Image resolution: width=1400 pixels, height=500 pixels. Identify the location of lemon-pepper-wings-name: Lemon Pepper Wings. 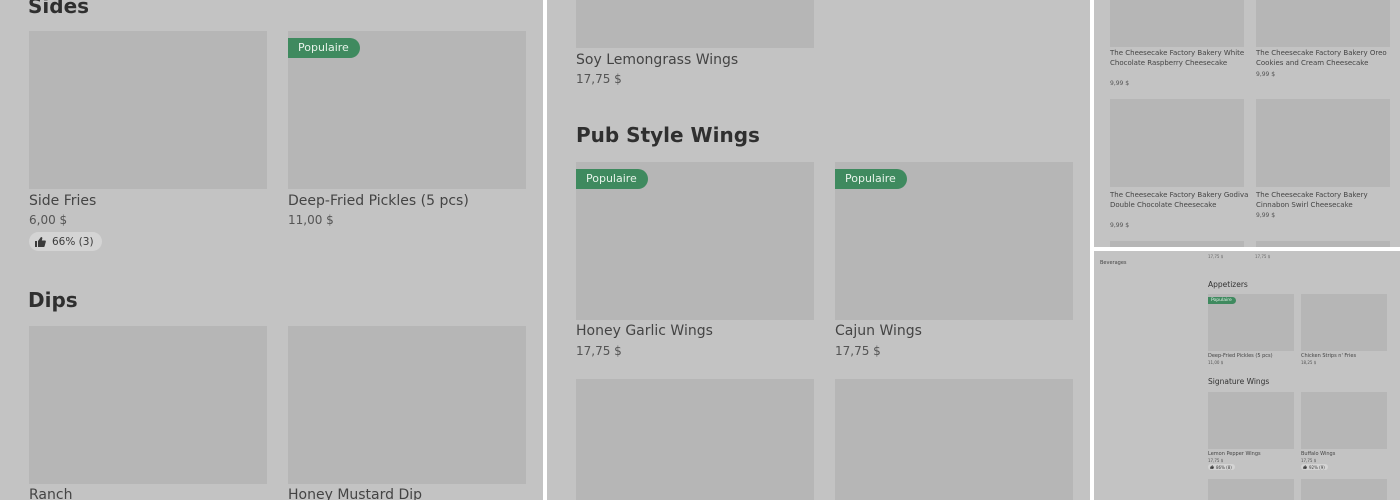
(1234, 454).